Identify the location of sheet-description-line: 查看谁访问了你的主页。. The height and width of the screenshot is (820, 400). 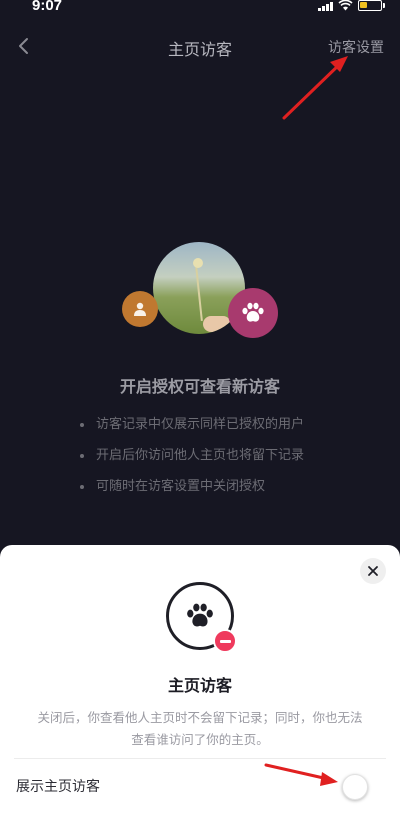
(200, 739).